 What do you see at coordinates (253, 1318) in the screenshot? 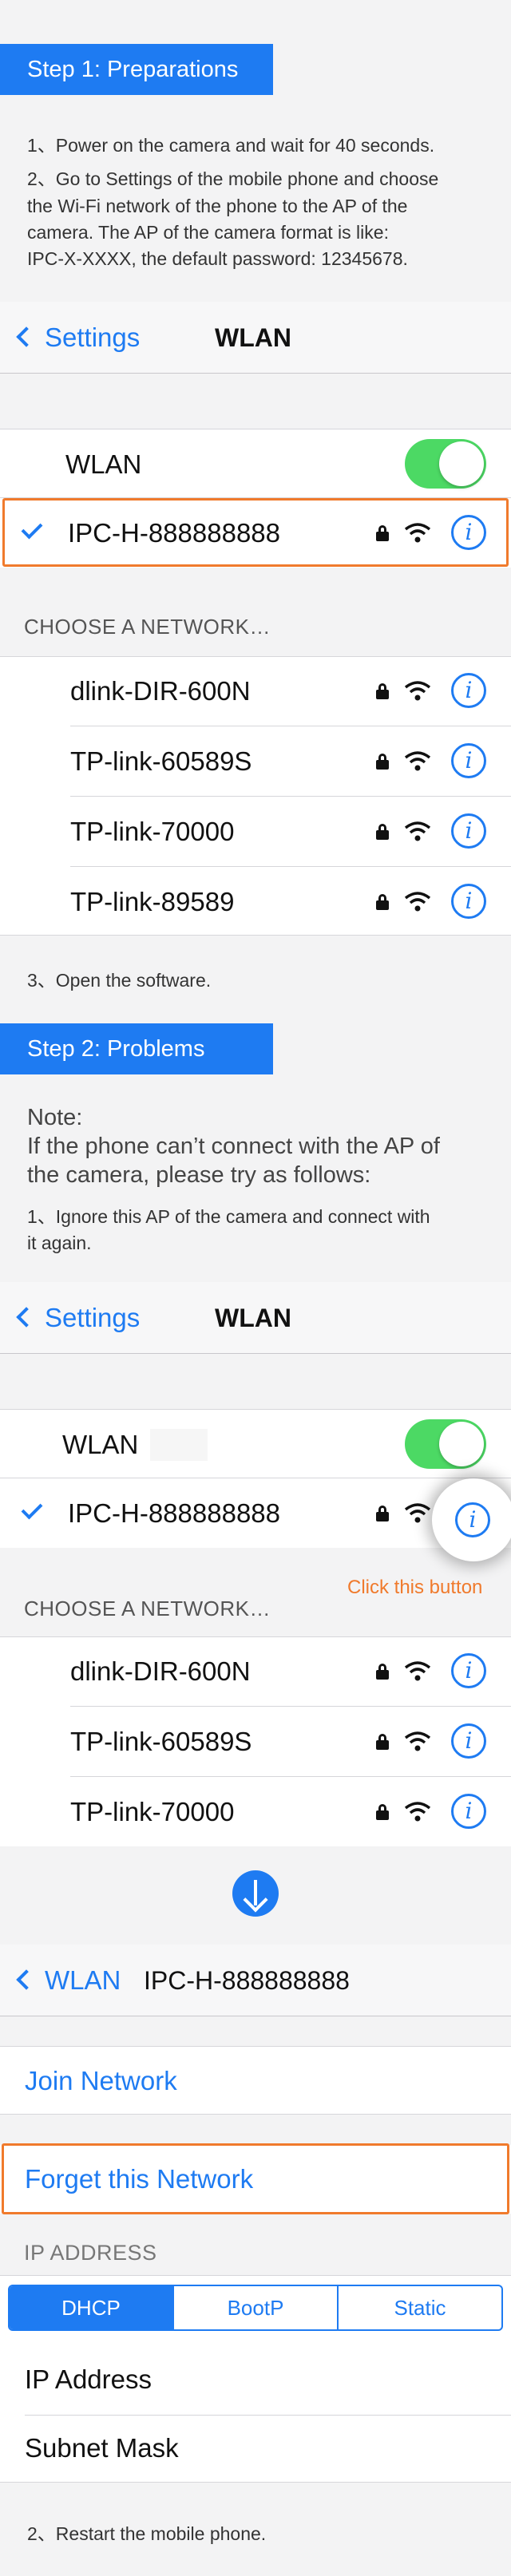
I see `screen2-nav-title: WLAN` at bounding box center [253, 1318].